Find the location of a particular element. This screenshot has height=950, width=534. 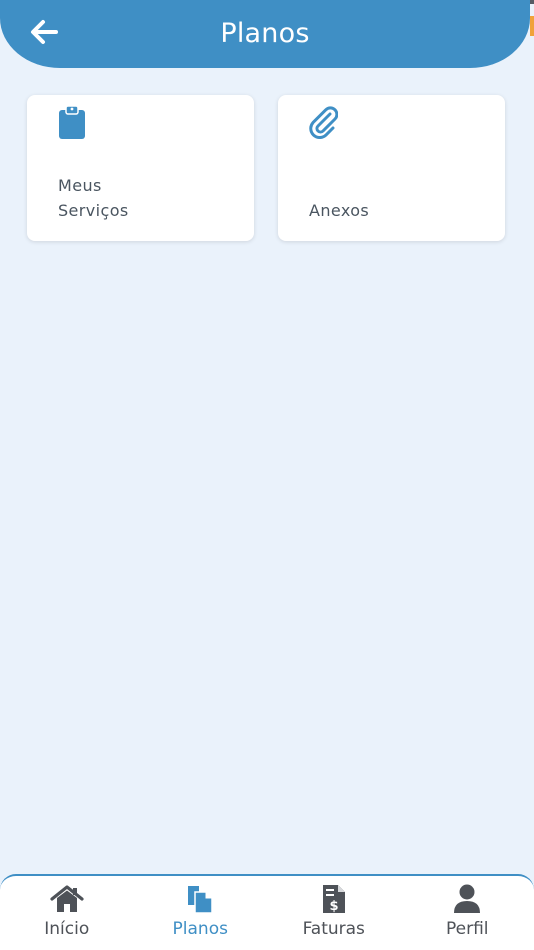

invoice-icon: $ is located at coordinates (333, 899).